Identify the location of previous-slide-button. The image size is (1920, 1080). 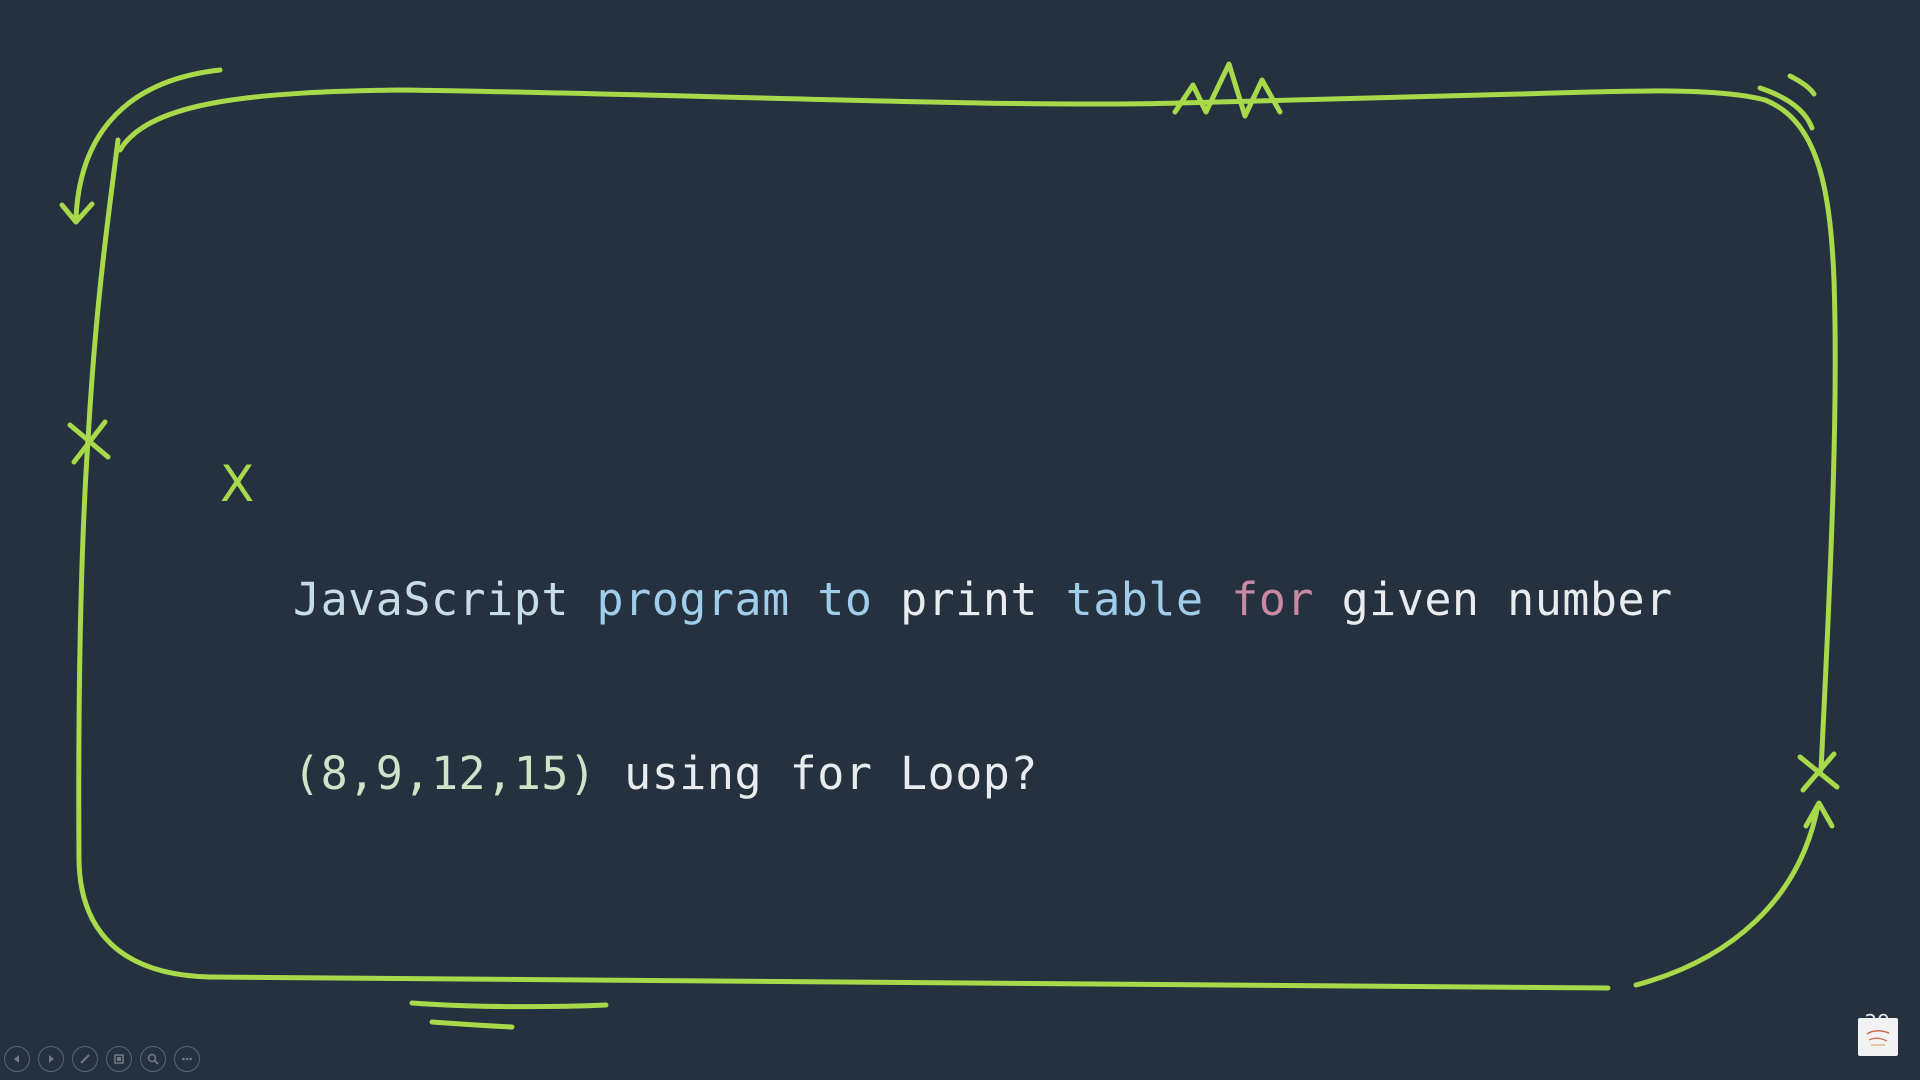
(17, 1059).